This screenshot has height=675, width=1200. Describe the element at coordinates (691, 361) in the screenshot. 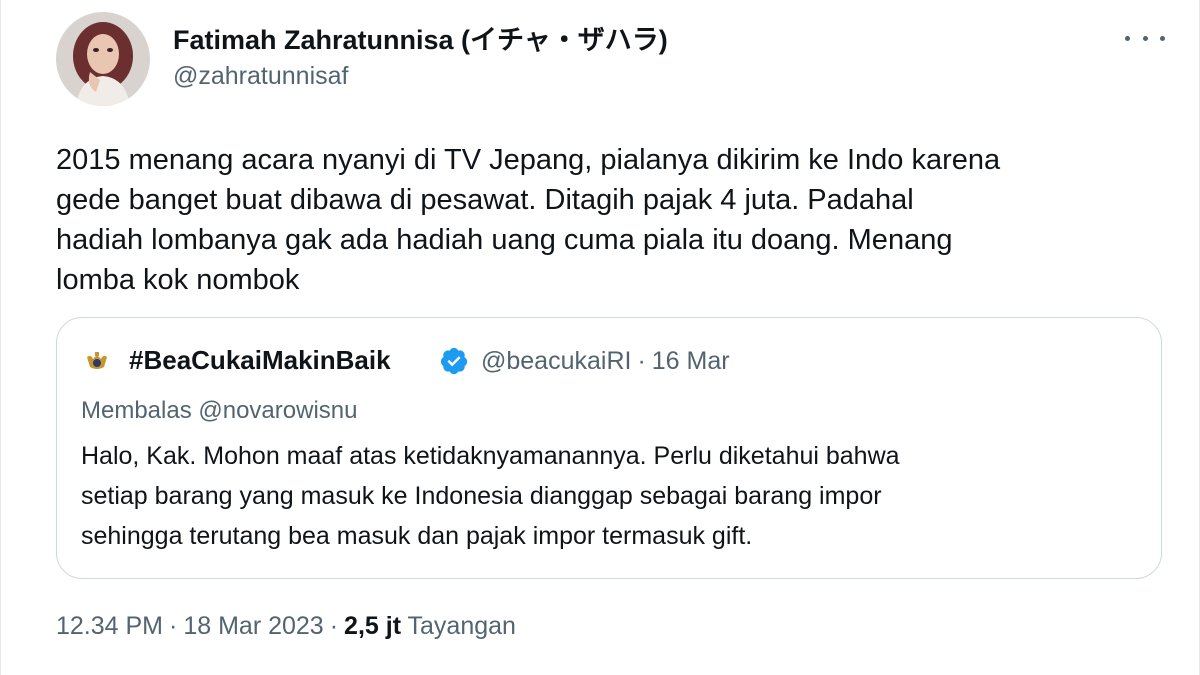

I see `quoted-date: 16 Mar` at that location.